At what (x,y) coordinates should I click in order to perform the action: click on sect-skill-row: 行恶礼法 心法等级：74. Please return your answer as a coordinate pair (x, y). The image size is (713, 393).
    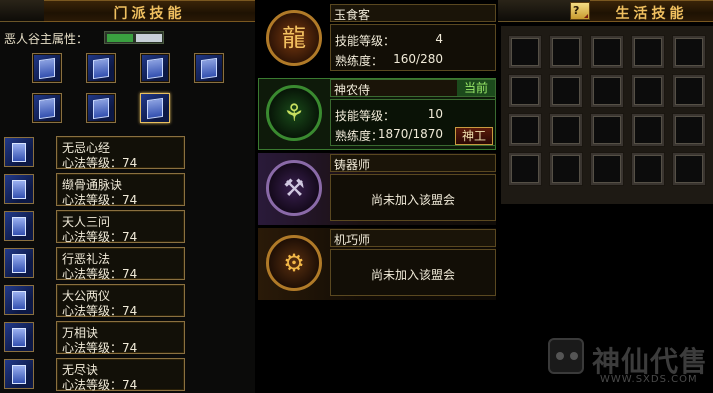
    Looking at the image, I should click on (93, 264).